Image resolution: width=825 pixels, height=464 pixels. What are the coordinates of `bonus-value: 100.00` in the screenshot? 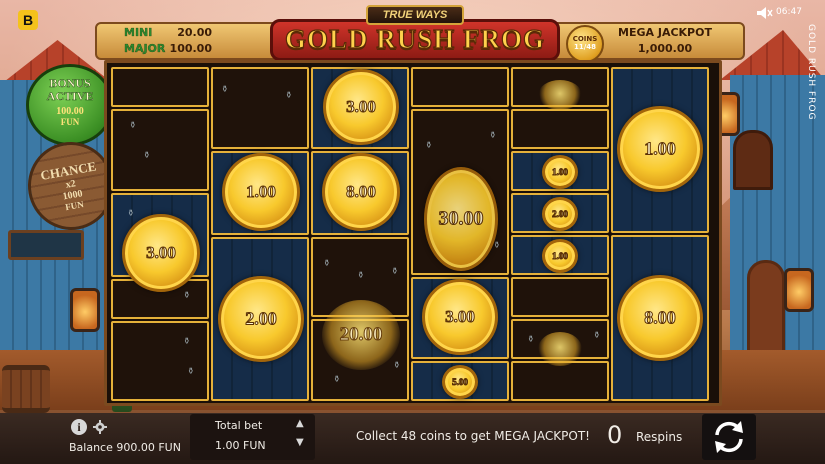 It's located at (70, 111).